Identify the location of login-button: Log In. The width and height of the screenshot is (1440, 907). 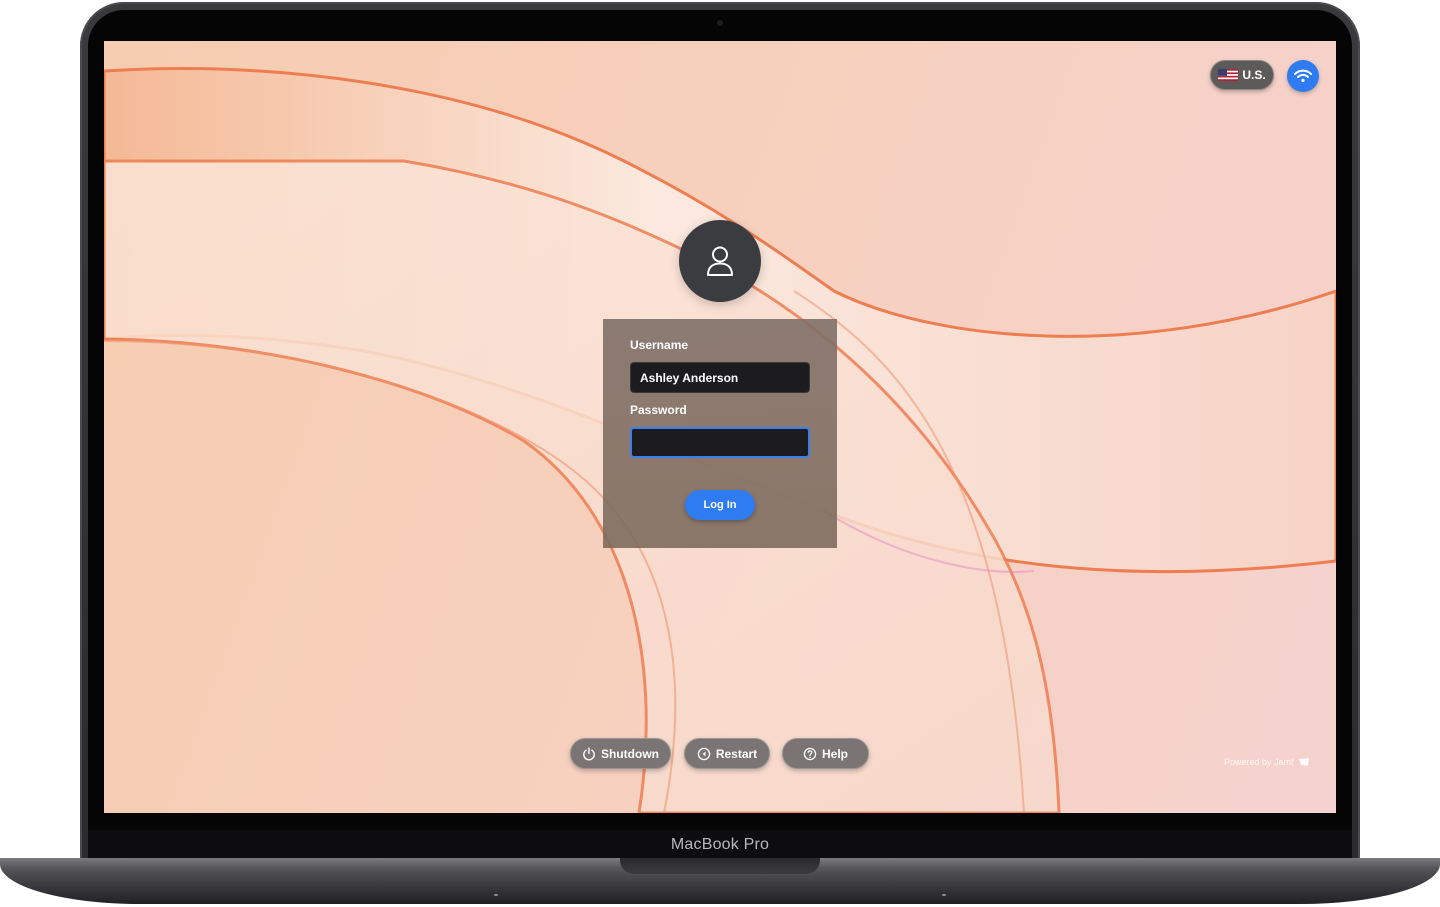
(720, 505).